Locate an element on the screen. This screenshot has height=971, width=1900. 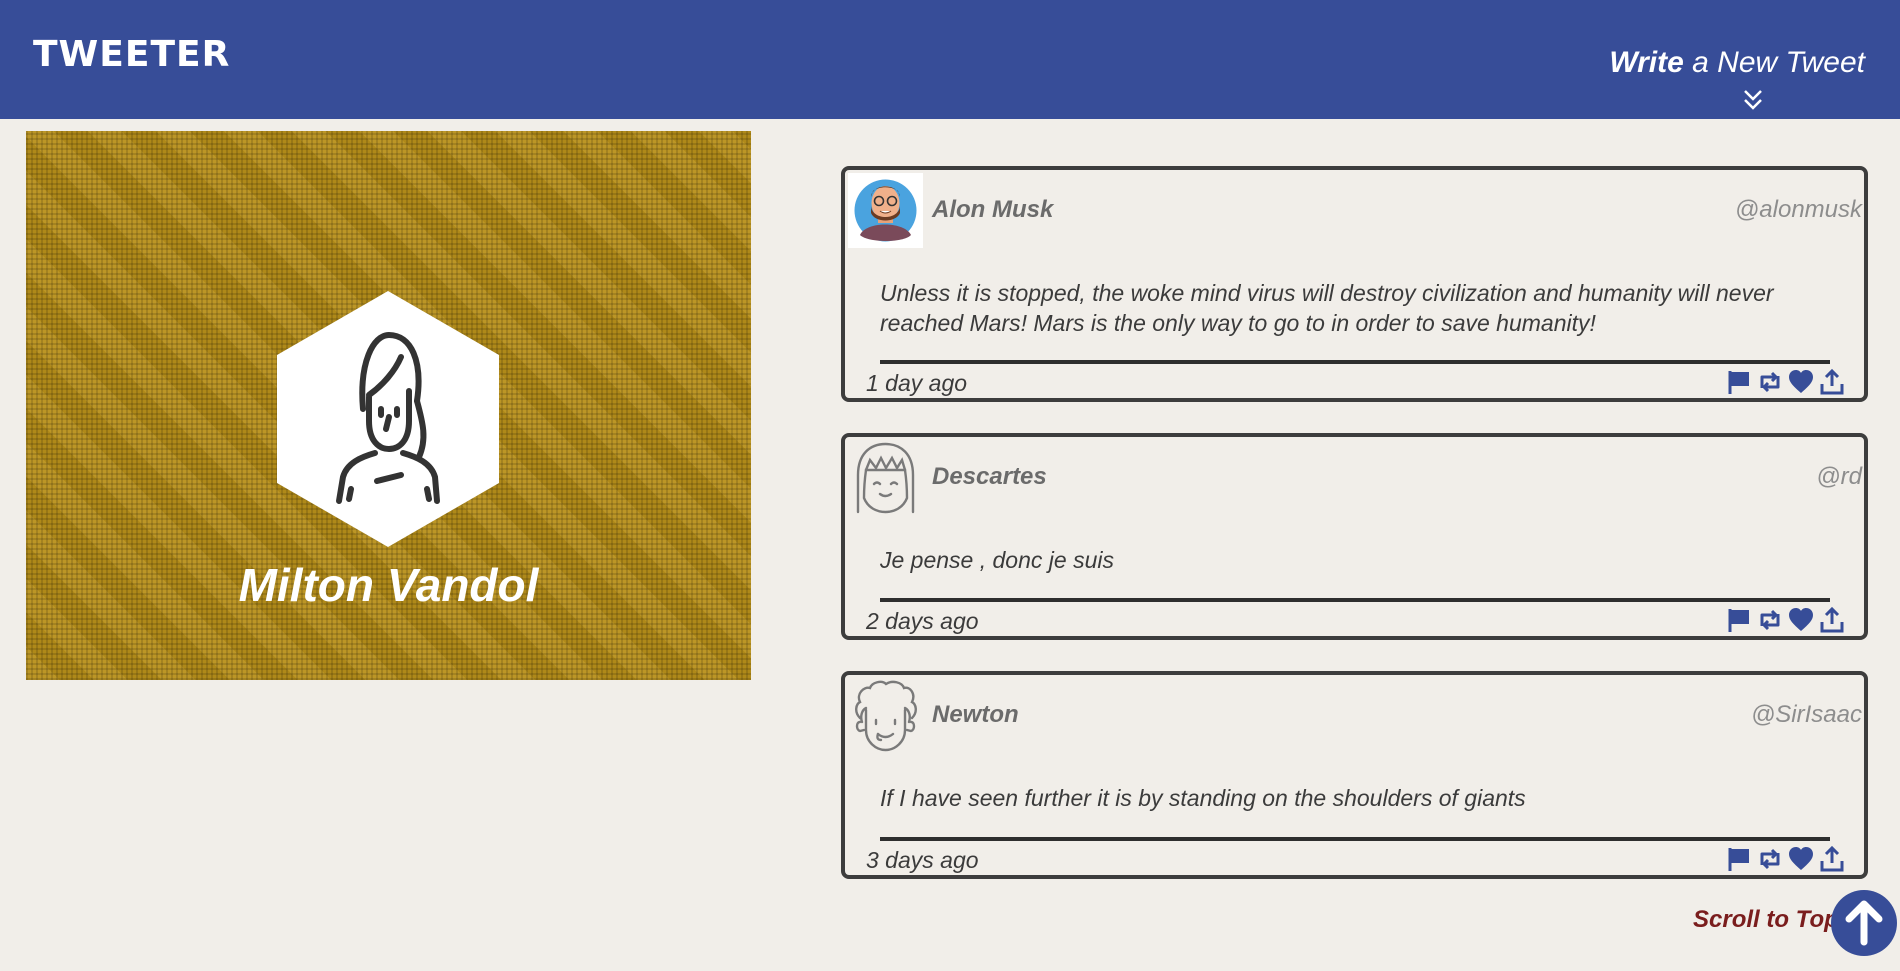
tweet-timestamp: 1 day ago is located at coordinates (917, 383).